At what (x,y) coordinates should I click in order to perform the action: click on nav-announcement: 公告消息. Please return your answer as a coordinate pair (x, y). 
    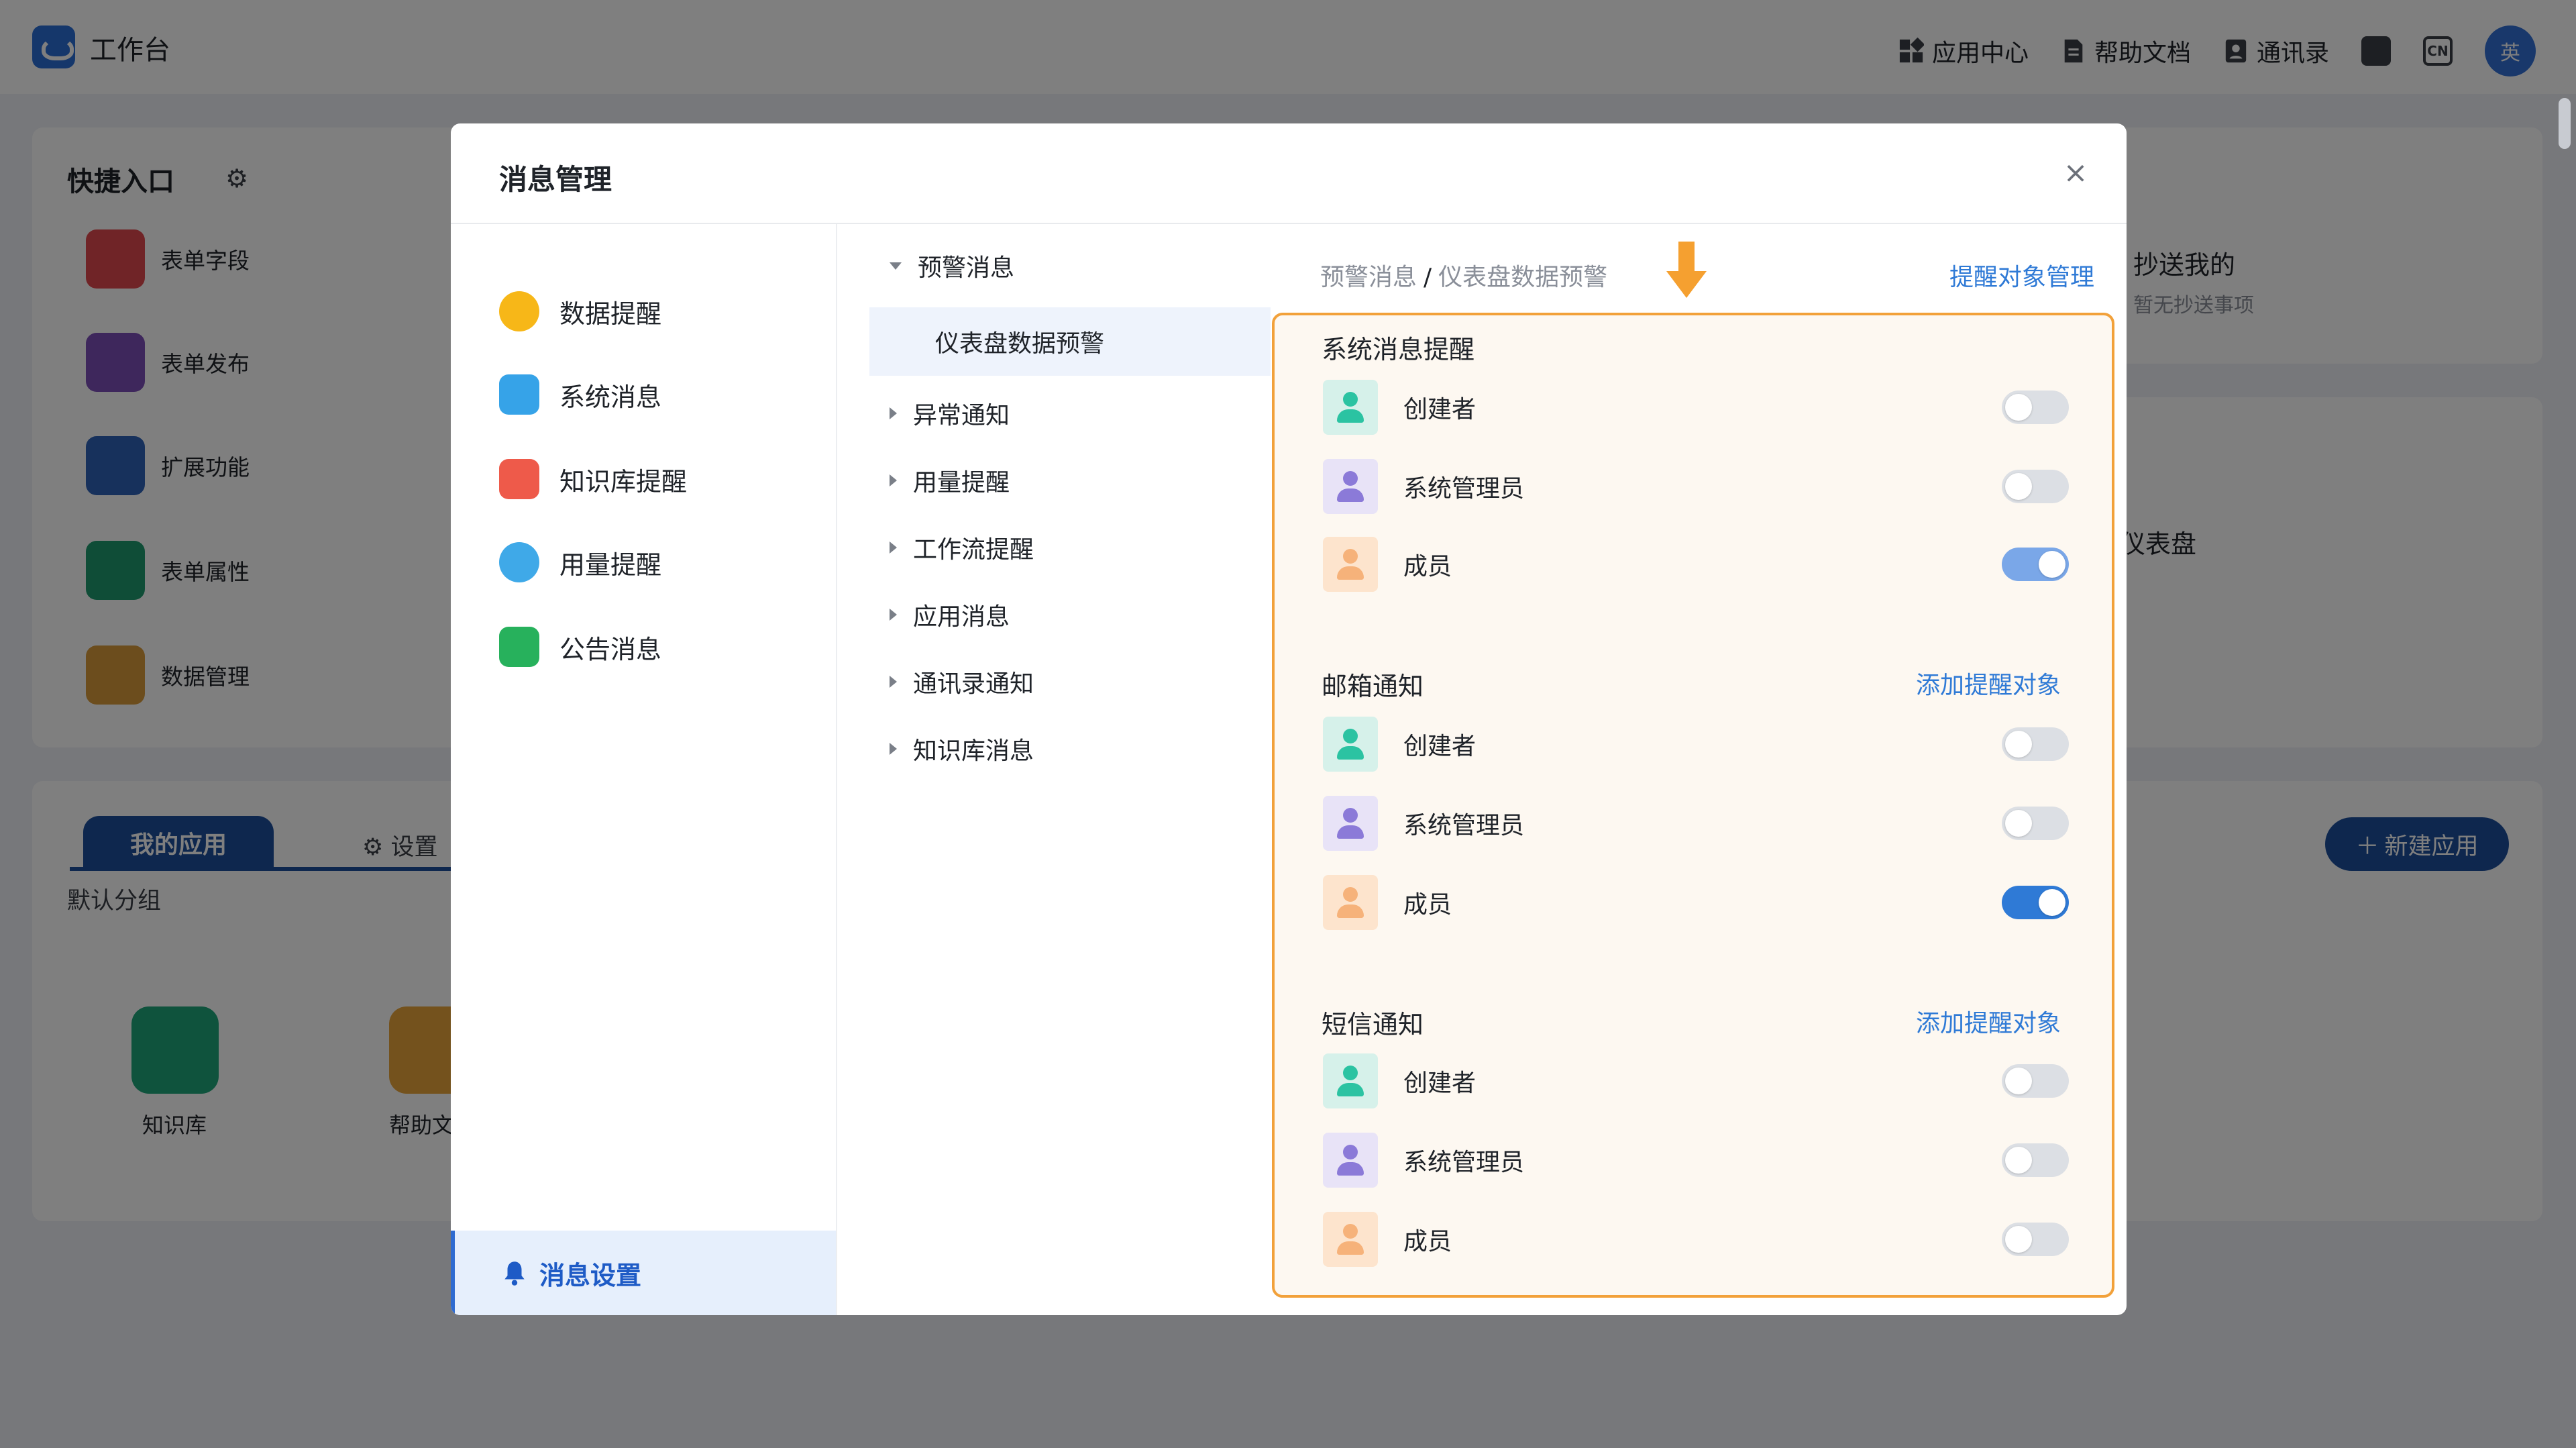
    Looking at the image, I should click on (580, 647).